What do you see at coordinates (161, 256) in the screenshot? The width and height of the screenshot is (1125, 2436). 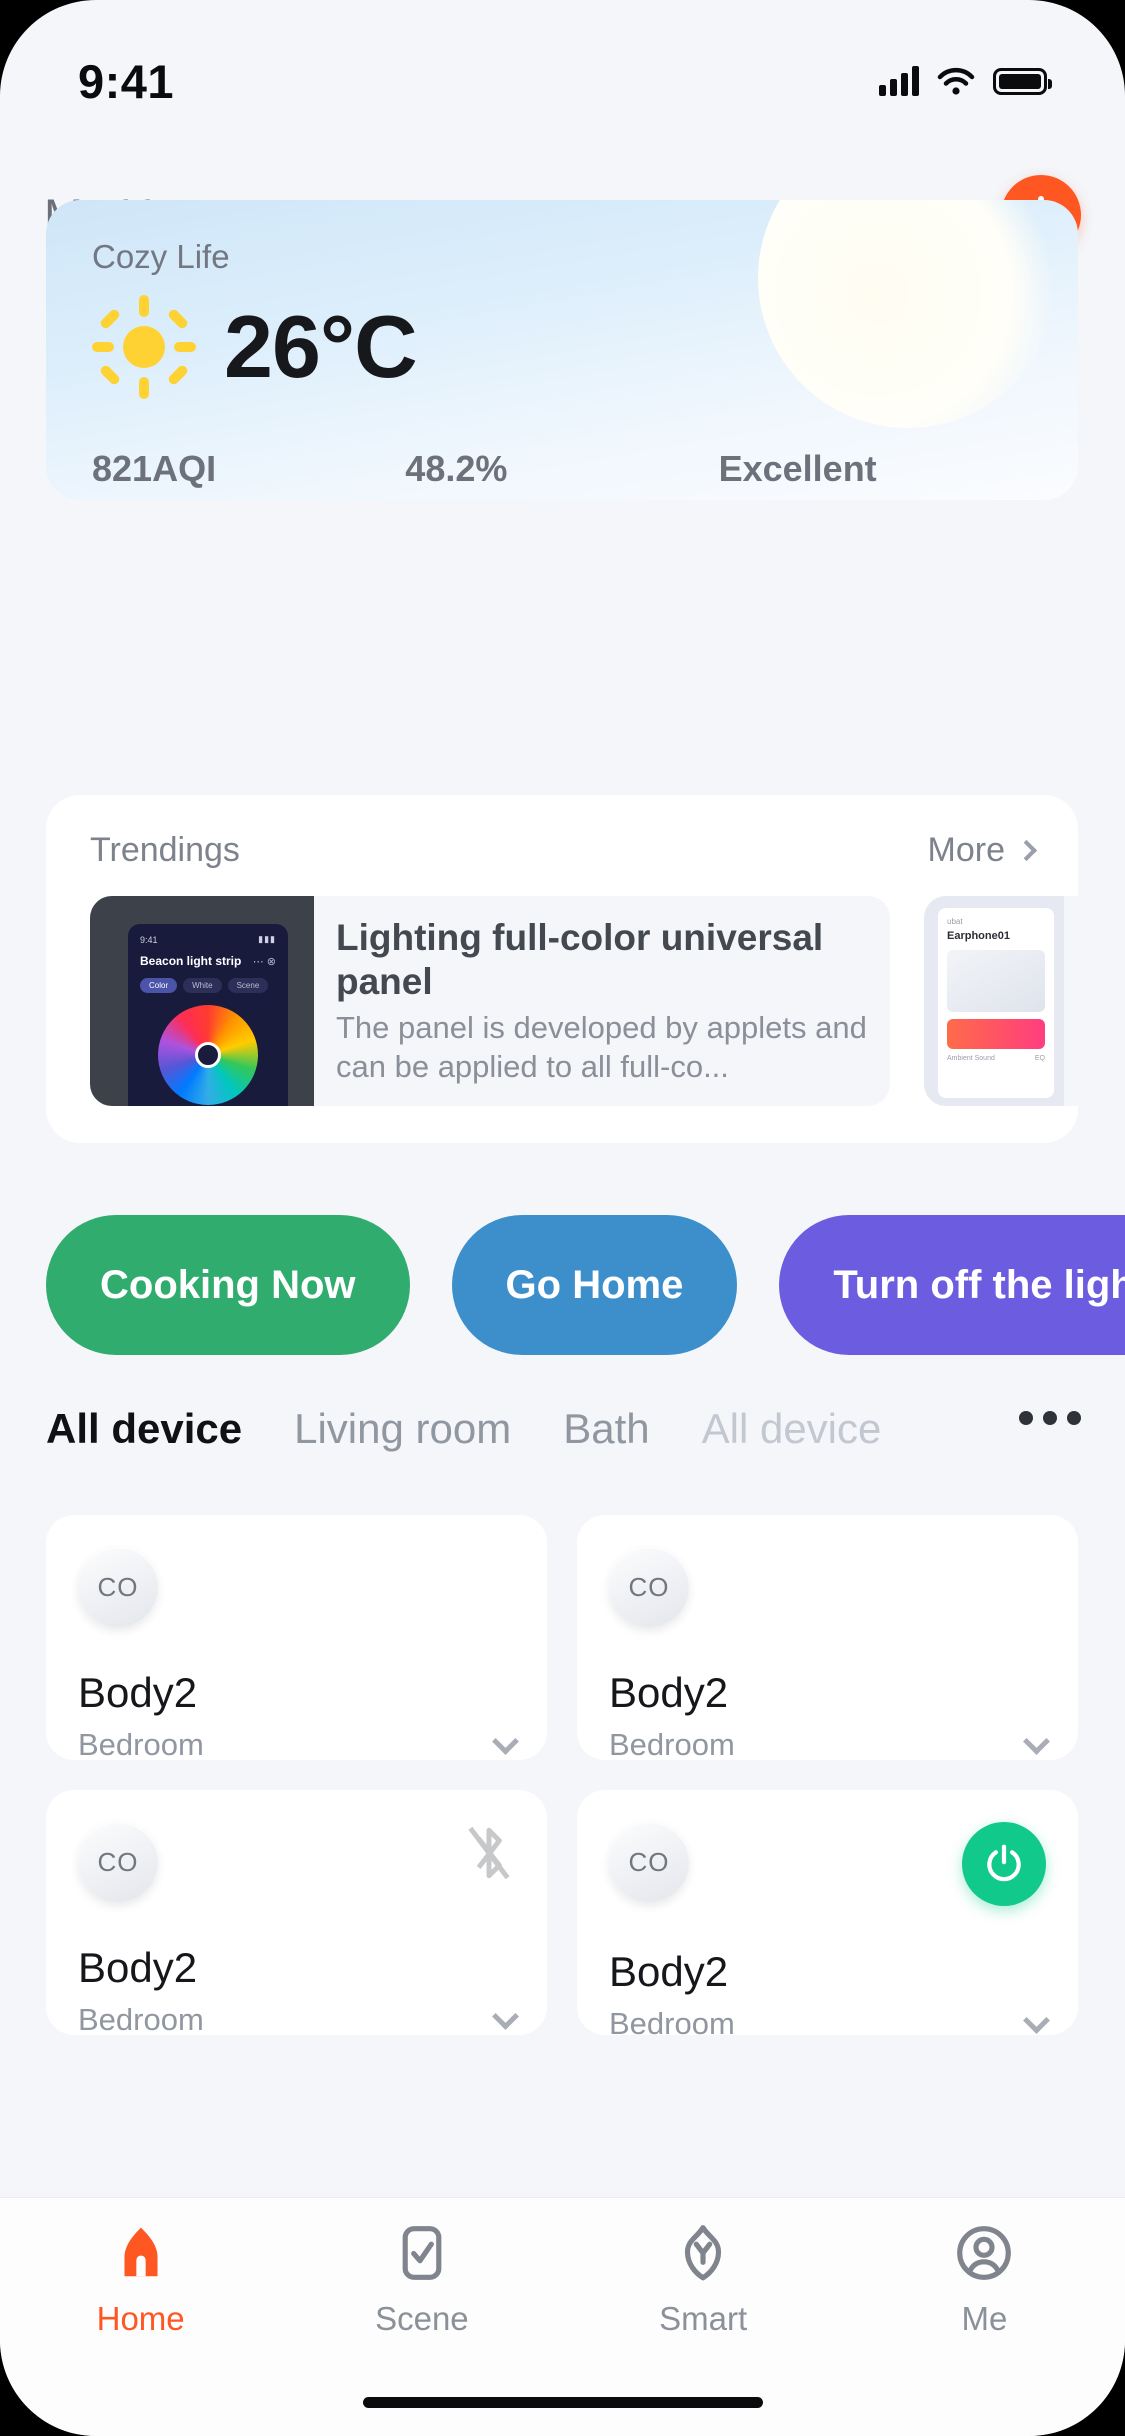 I see `greeting-label: Cozy Life` at bounding box center [161, 256].